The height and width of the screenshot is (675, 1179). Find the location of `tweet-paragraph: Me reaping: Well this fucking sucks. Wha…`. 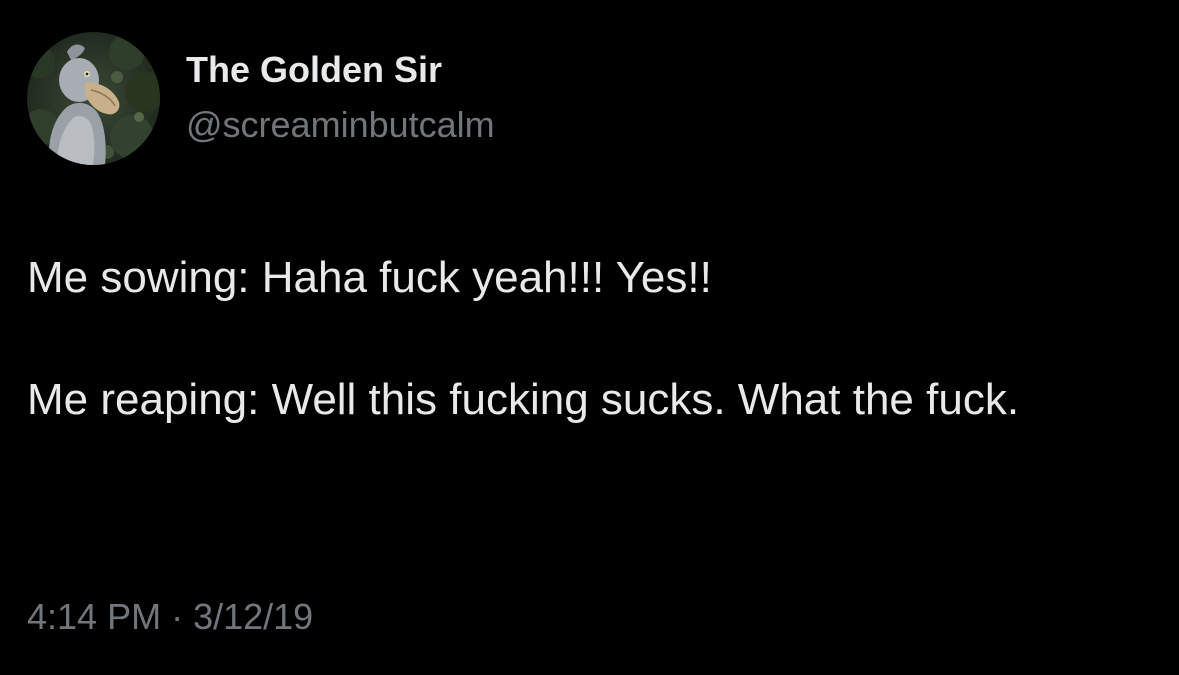

tweet-paragraph: Me reaping: Well this fucking sucks. Wha… is located at coordinates (523, 399).